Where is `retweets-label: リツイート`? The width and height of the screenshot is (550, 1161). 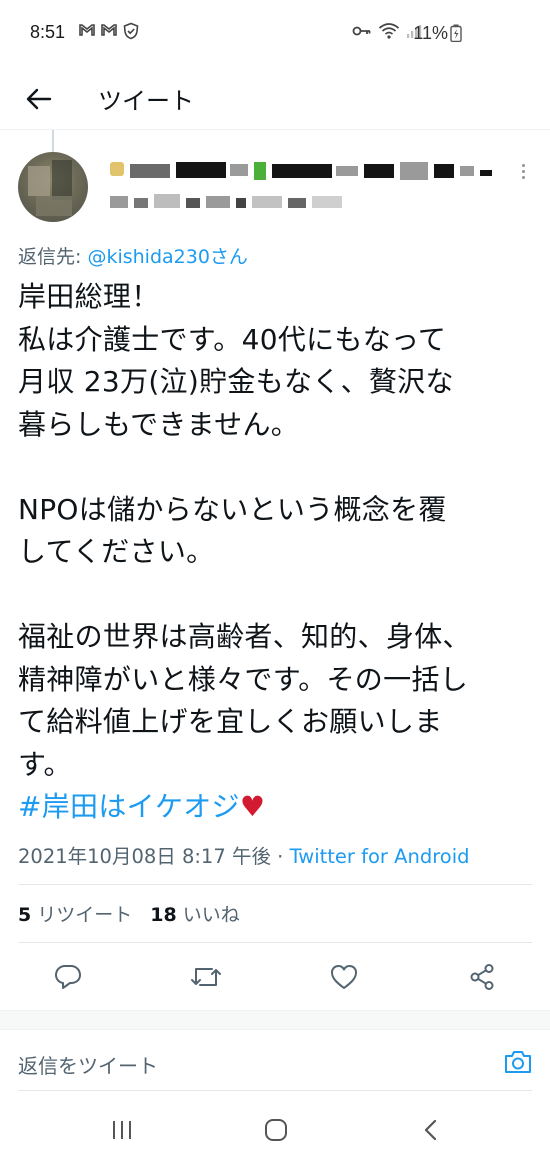 retweets-label: リツイート is located at coordinates (85, 915).